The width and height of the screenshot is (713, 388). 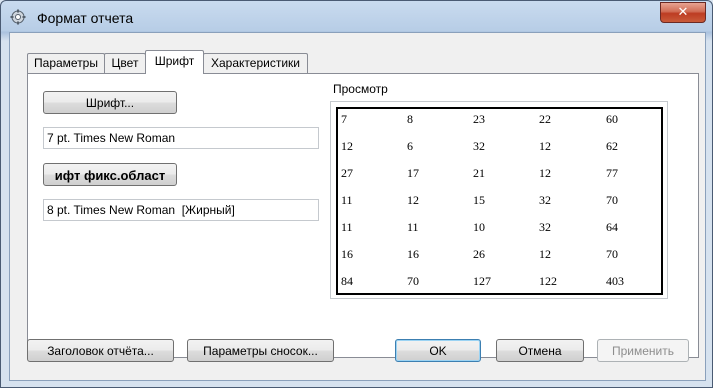 I want to click on tab-color: Цвет, so click(x=125, y=63).